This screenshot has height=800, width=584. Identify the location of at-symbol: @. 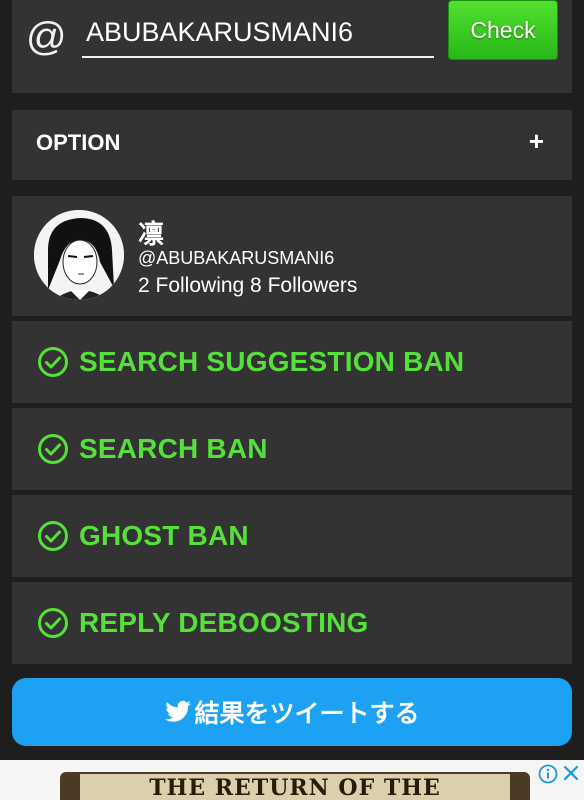
(46, 37).